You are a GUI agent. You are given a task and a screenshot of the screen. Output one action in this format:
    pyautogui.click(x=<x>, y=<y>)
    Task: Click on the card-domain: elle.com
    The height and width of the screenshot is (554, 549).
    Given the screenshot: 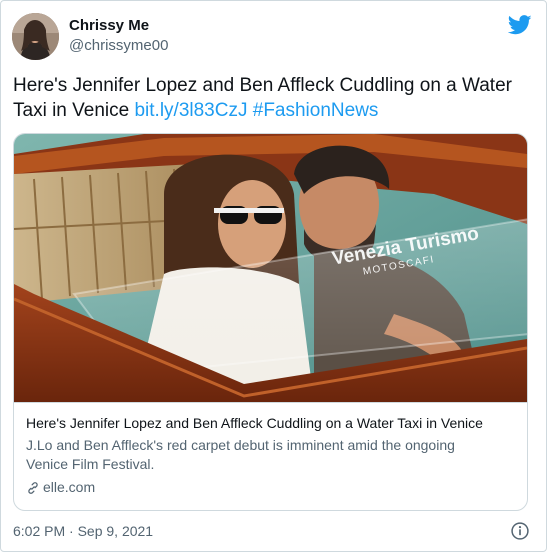 What is the action you would take?
    pyautogui.click(x=69, y=487)
    